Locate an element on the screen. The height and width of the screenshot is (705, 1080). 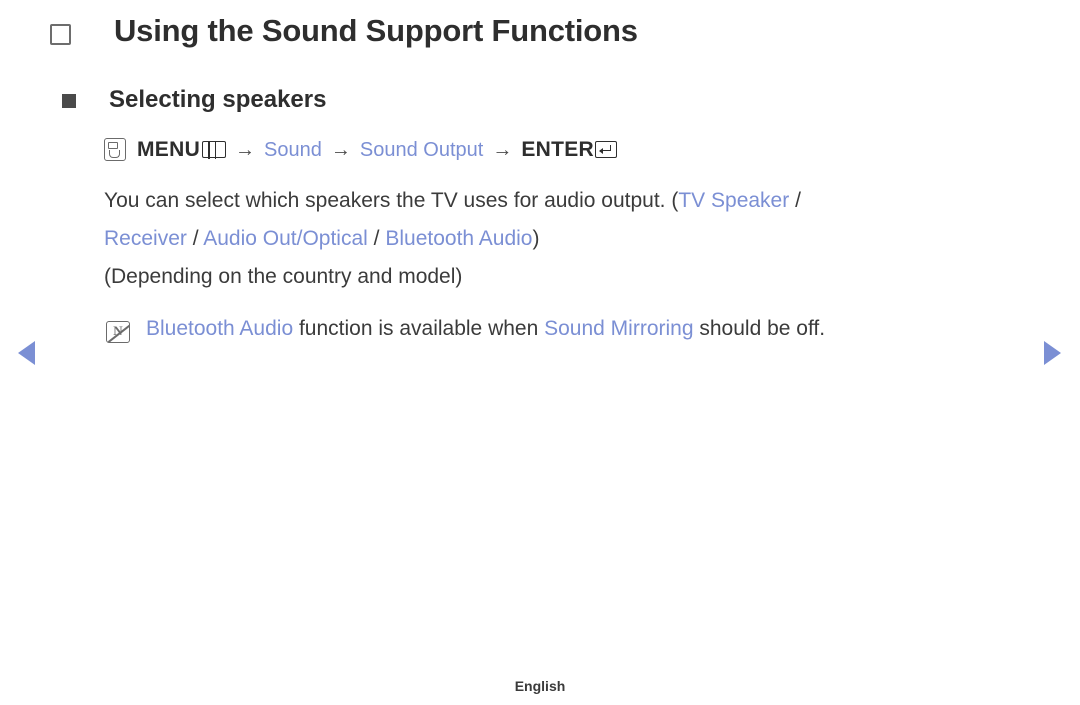
path-arrow-2: → is located at coordinates (340, 149).